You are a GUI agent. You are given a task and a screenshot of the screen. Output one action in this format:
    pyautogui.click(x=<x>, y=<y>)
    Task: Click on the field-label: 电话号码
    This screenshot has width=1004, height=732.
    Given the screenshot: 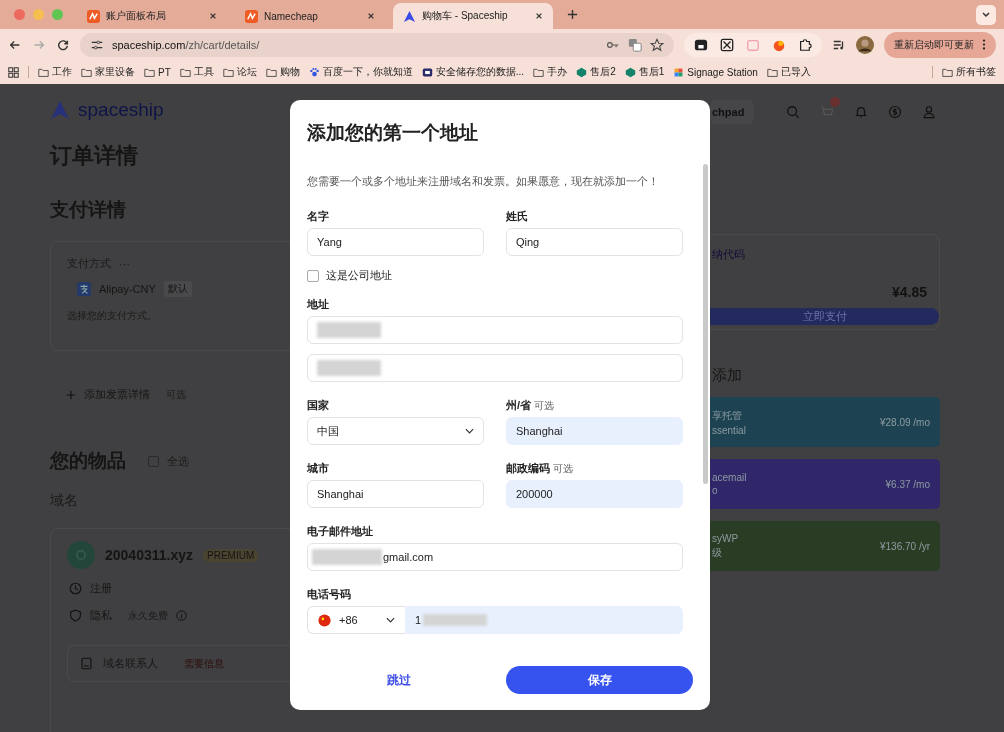 What is the action you would take?
    pyautogui.click(x=329, y=594)
    